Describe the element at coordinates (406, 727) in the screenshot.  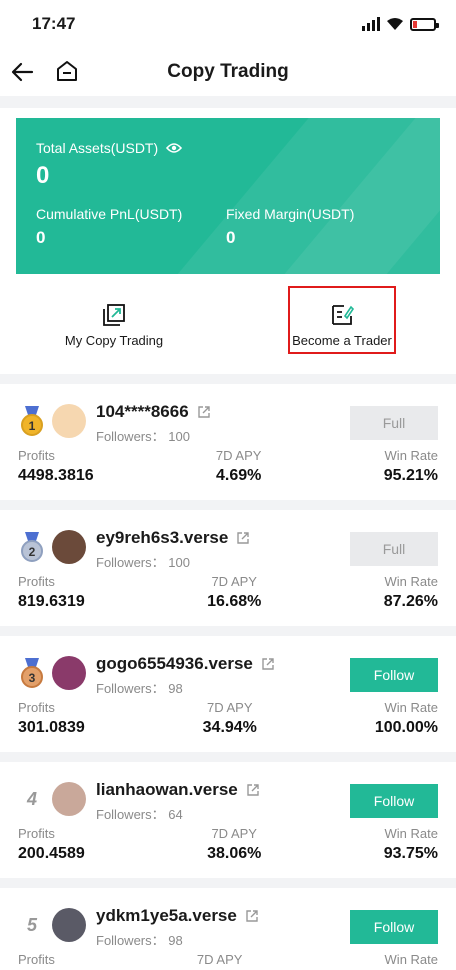
I see `win-rate-value: 100.00%` at that location.